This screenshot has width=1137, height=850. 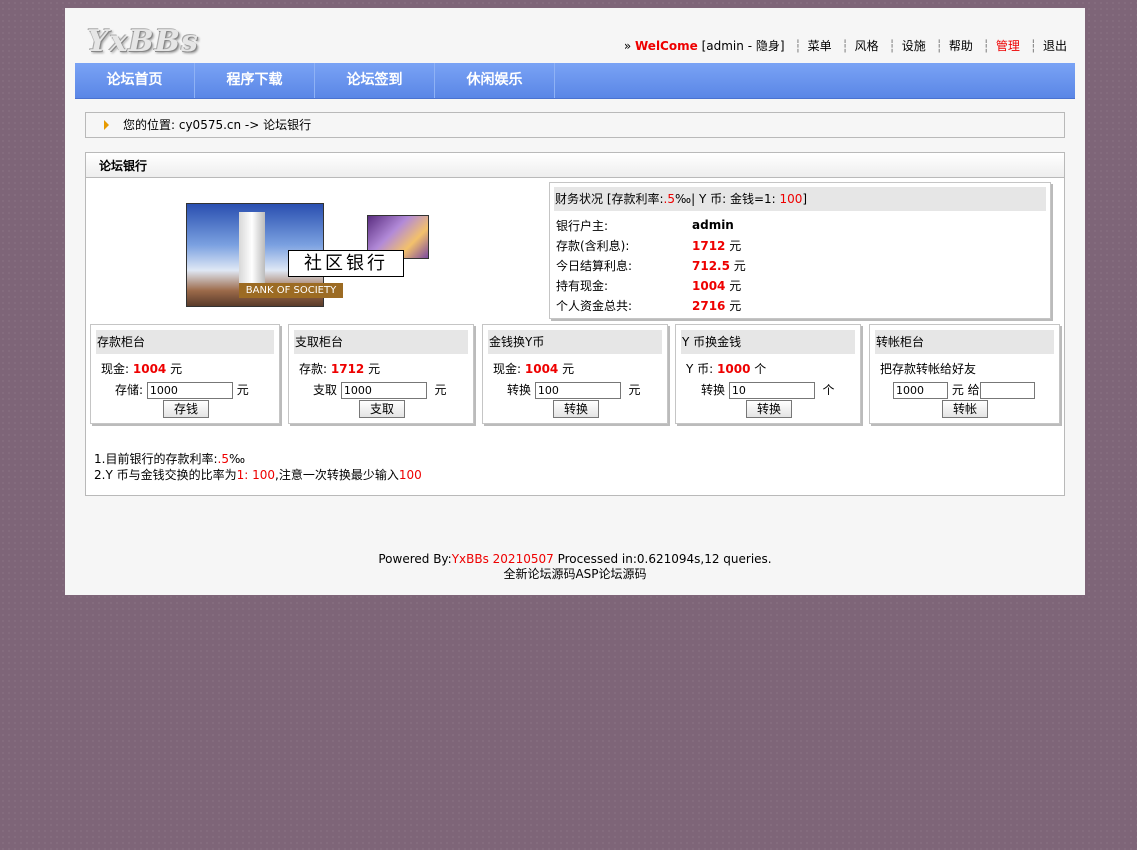 I want to click on deposit-counter: 存款柜台 现金: 1004 元 存储: 元 存钱, so click(x=185, y=374).